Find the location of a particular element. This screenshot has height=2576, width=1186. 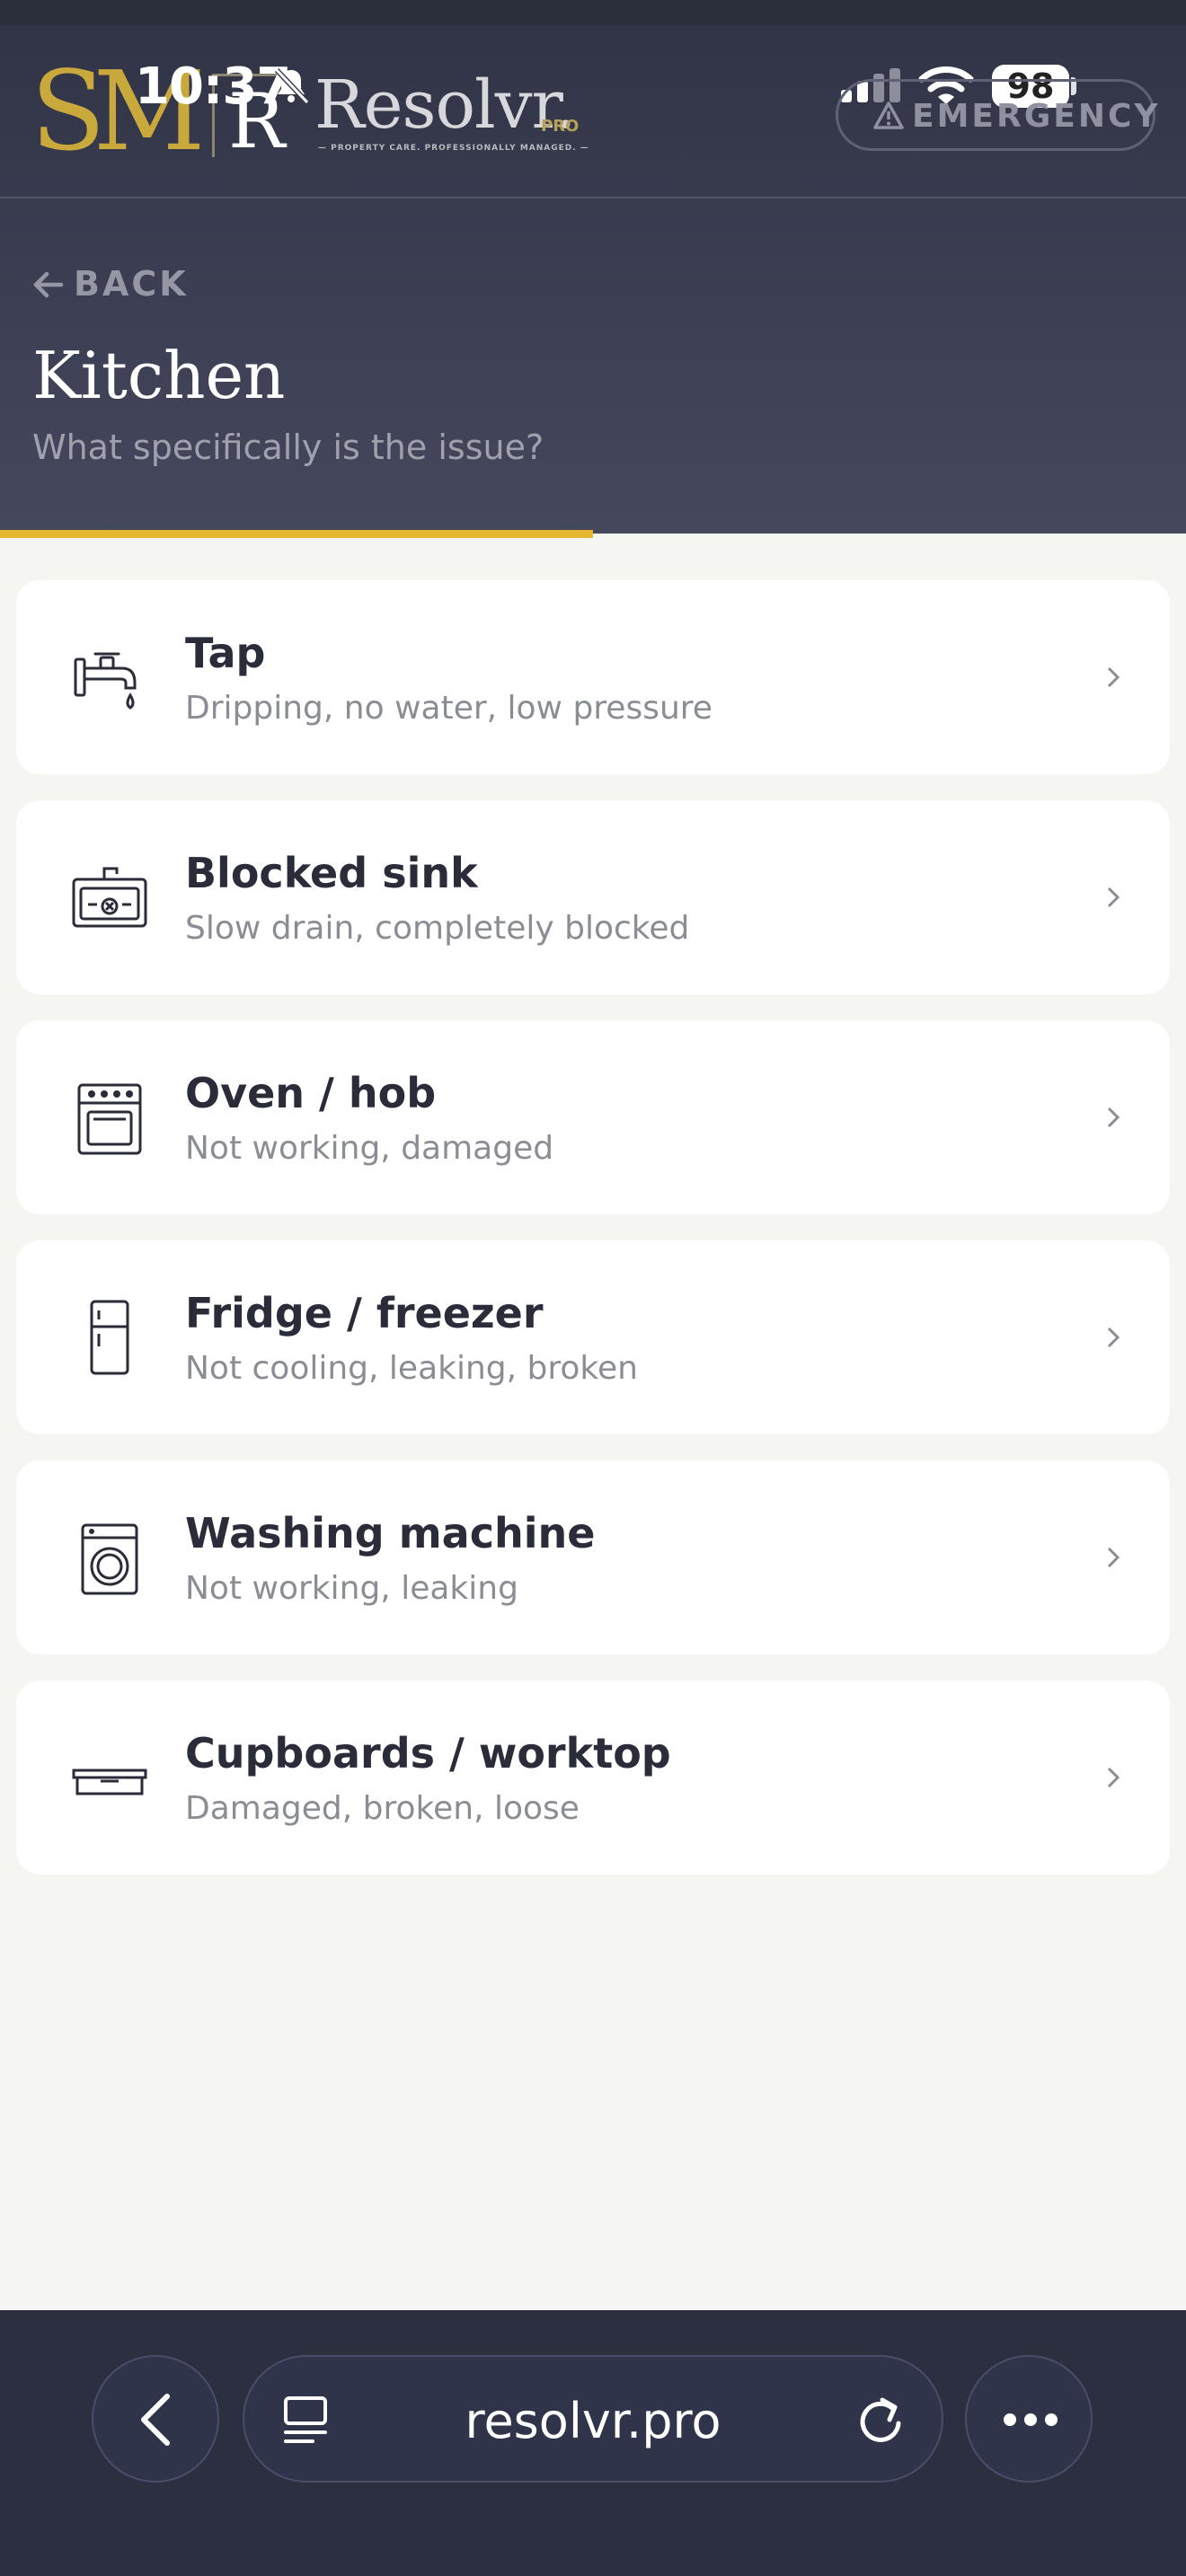

emergency-button: EMERGENCY is located at coordinates (997, 115).